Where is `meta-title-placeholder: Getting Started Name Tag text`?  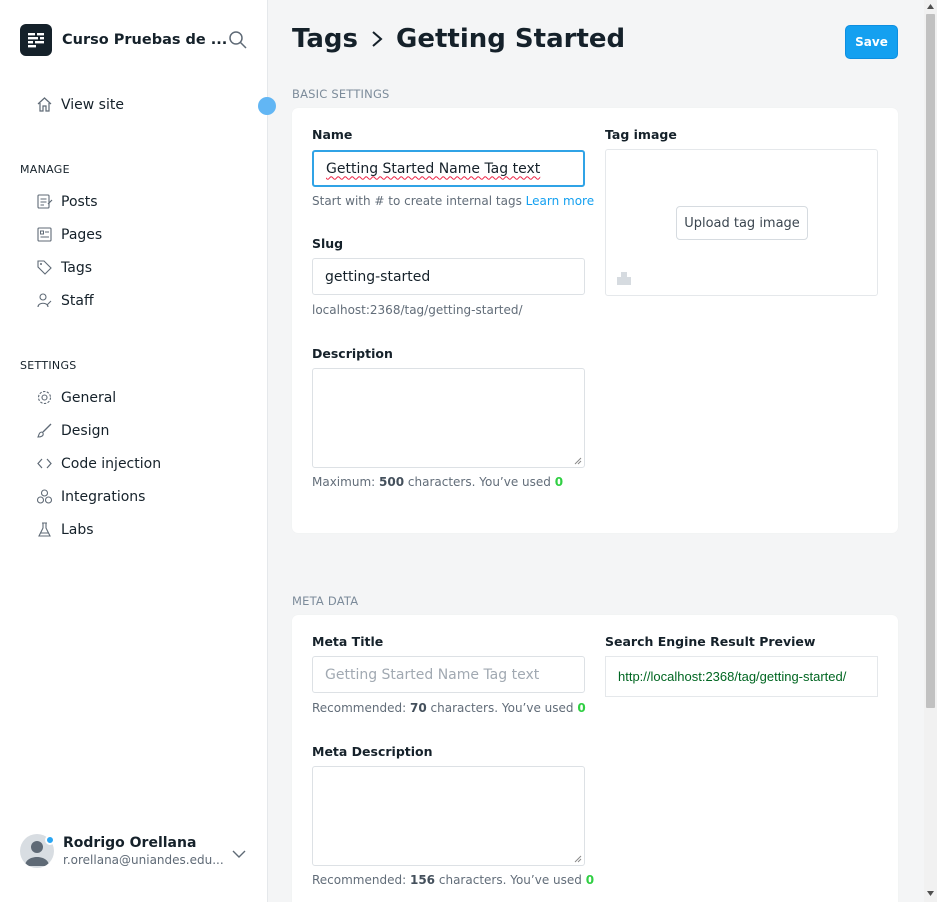
meta-title-placeholder: Getting Started Name Tag text is located at coordinates (432, 674).